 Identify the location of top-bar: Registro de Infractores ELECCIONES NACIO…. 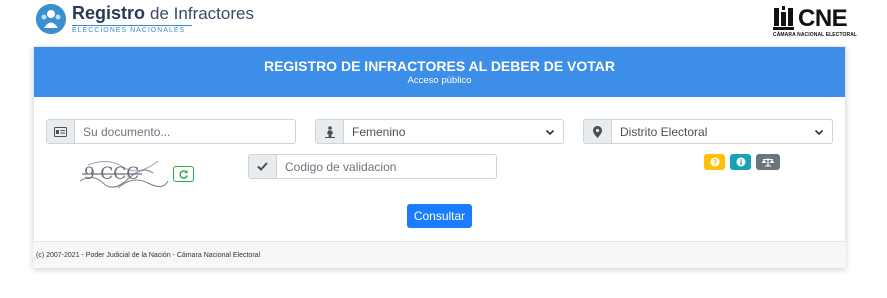
(443, 22).